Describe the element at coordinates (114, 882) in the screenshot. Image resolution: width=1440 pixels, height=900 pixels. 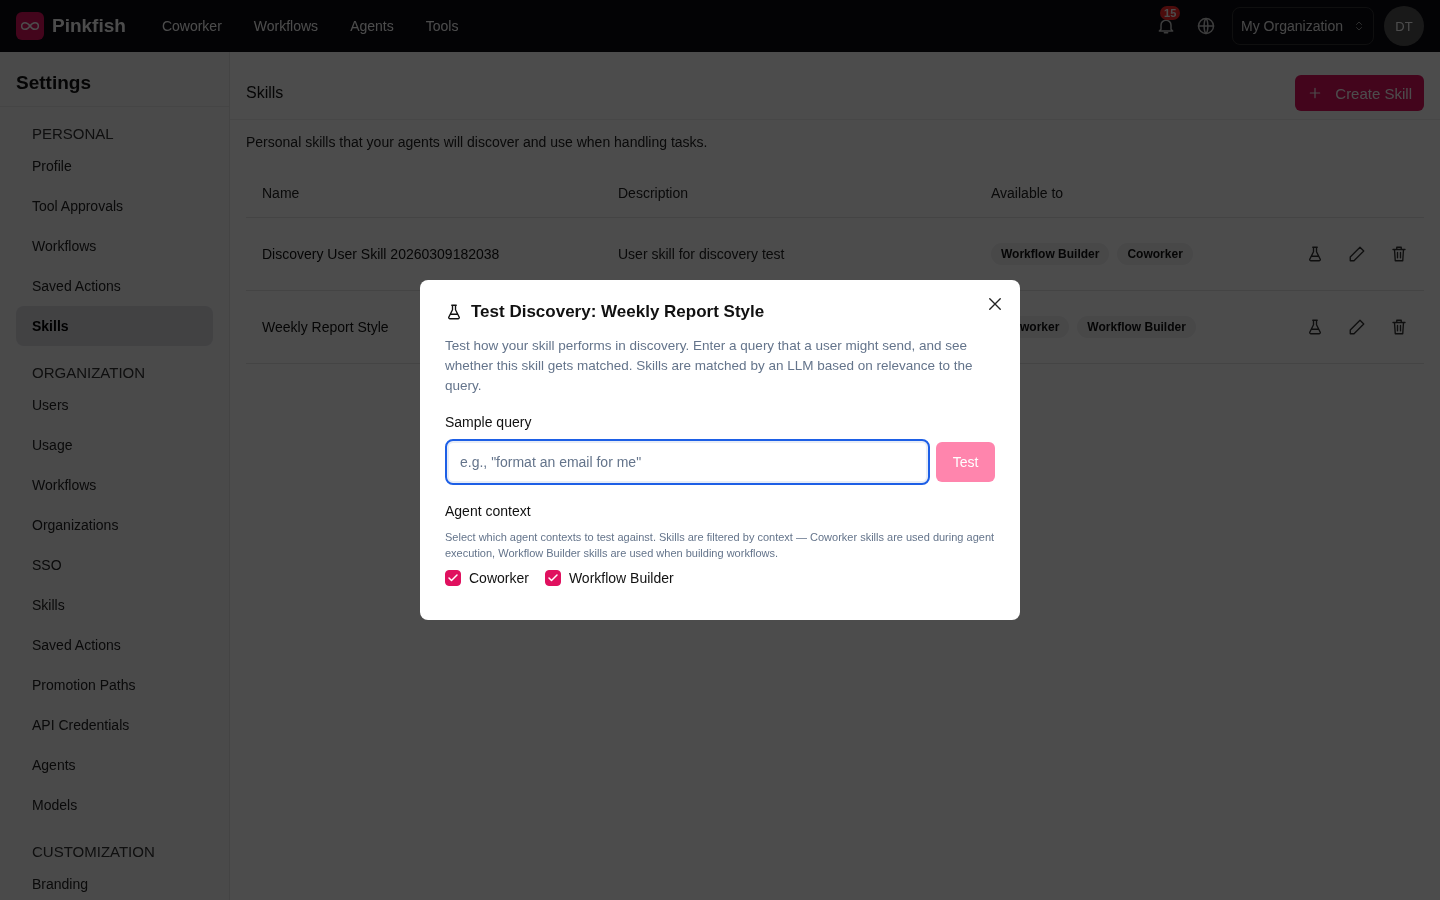
I see `sidebar-item: Branding` at that location.